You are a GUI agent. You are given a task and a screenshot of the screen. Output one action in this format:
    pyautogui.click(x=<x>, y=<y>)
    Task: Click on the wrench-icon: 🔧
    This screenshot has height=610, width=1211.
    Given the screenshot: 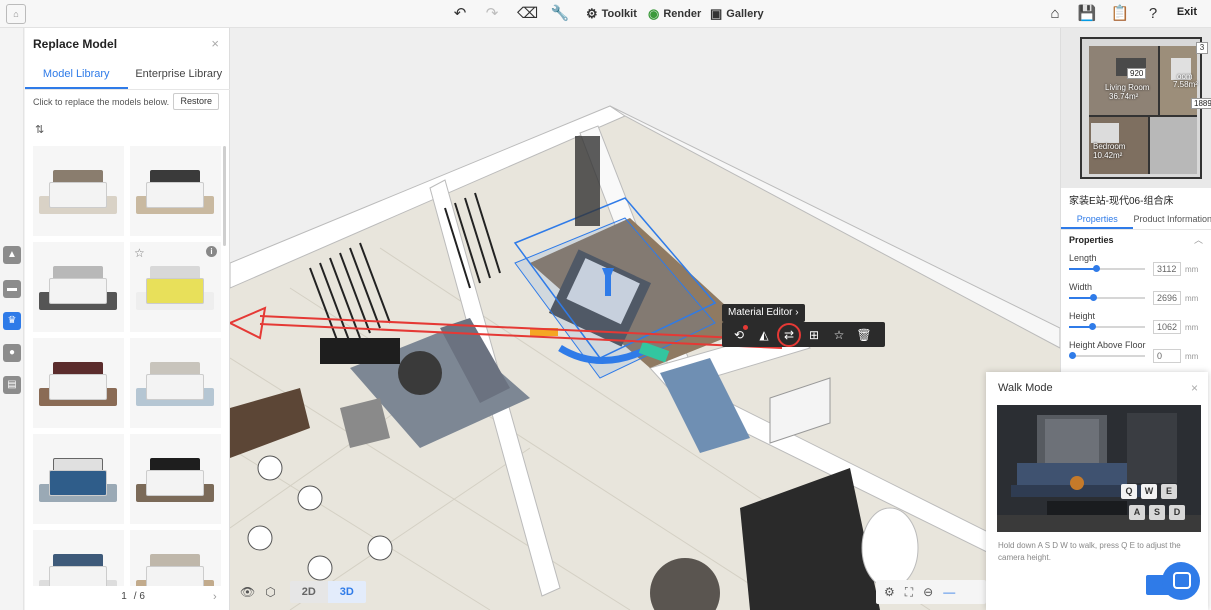 What is the action you would take?
    pyautogui.click(x=560, y=14)
    